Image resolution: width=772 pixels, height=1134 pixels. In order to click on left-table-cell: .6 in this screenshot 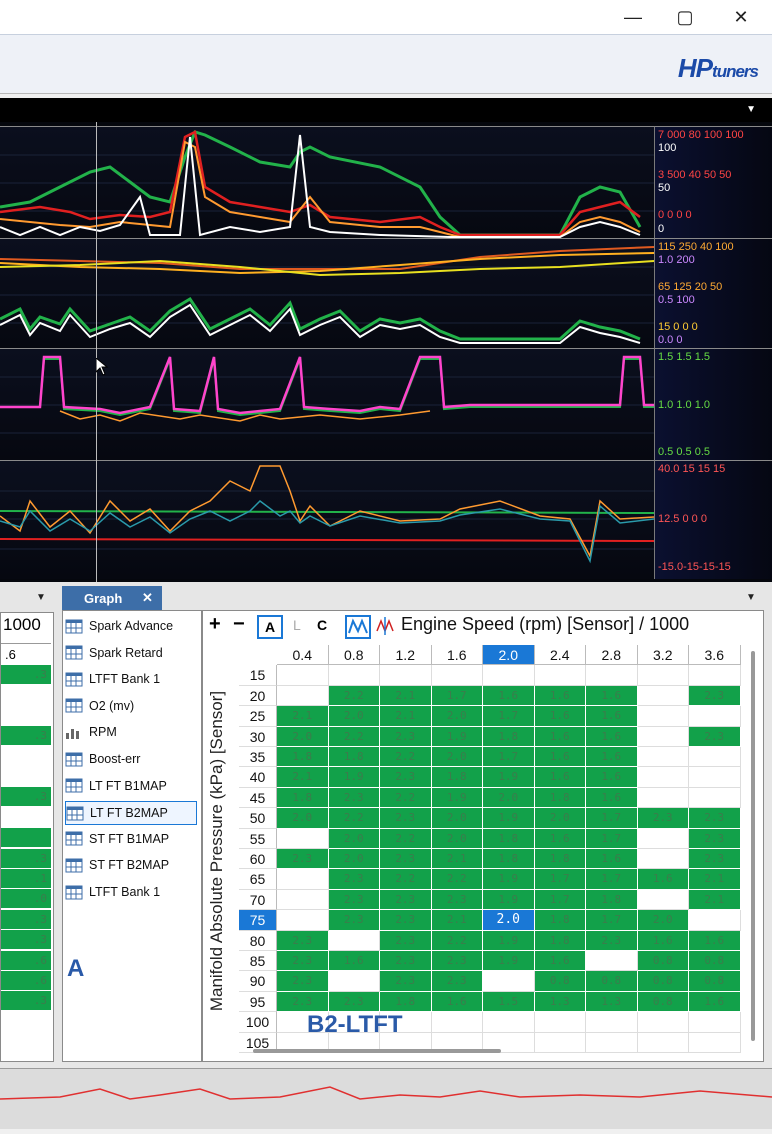, I will do `click(26, 980)`.